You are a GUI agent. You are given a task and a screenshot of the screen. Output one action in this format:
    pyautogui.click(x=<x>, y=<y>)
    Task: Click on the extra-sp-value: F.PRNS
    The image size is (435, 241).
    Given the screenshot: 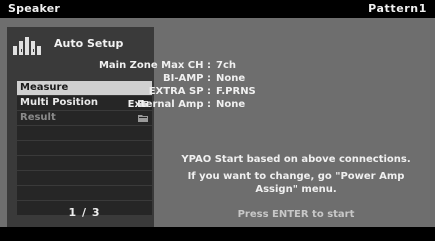 What is the action you would take?
    pyautogui.click(x=236, y=91)
    